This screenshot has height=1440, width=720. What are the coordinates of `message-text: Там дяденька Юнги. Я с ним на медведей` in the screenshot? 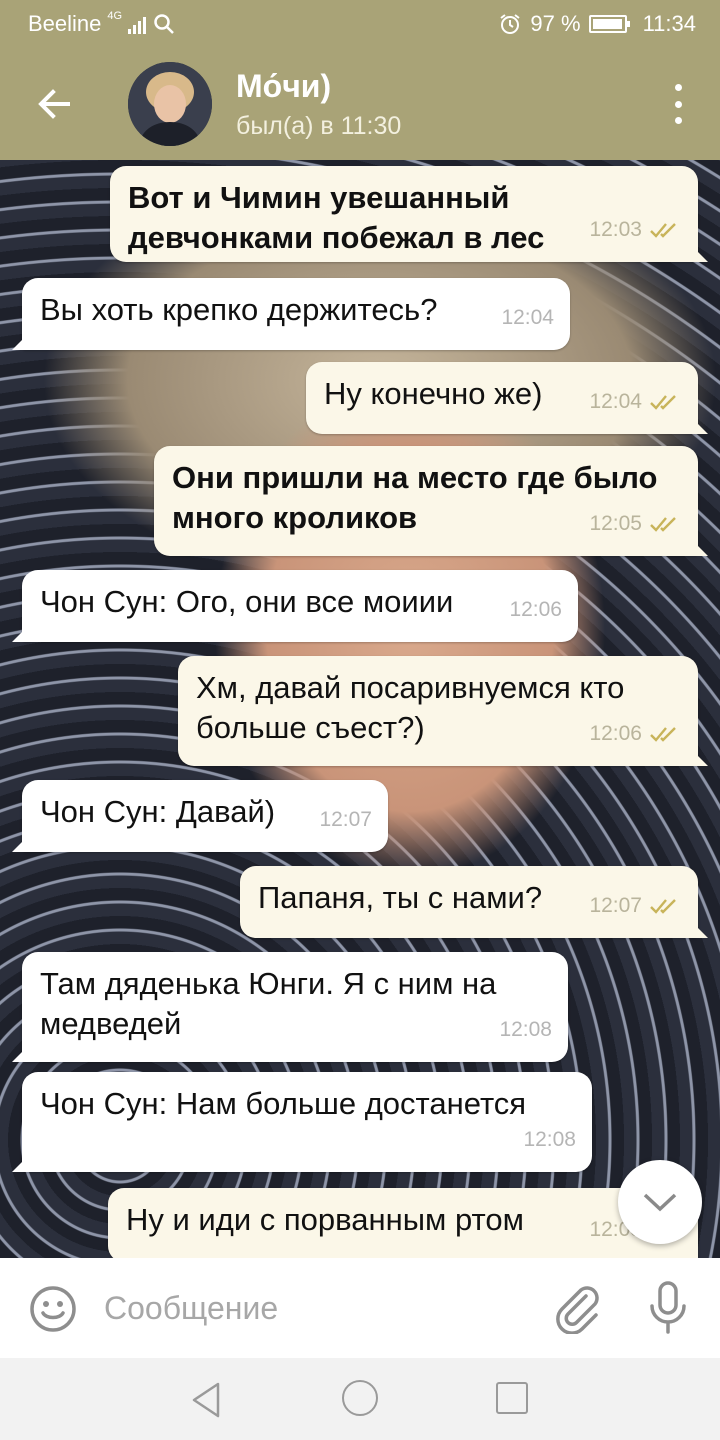 It's located at (268, 1003).